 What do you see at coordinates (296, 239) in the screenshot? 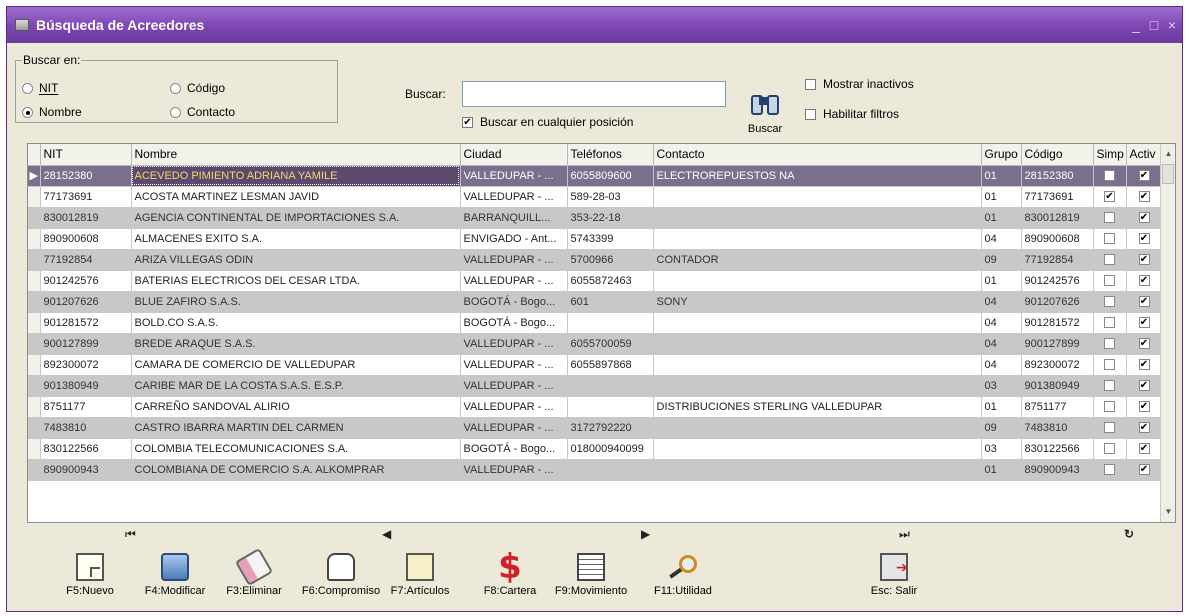
I see `cell-nombre: ALMACENES EXITO S.A.` at bounding box center [296, 239].